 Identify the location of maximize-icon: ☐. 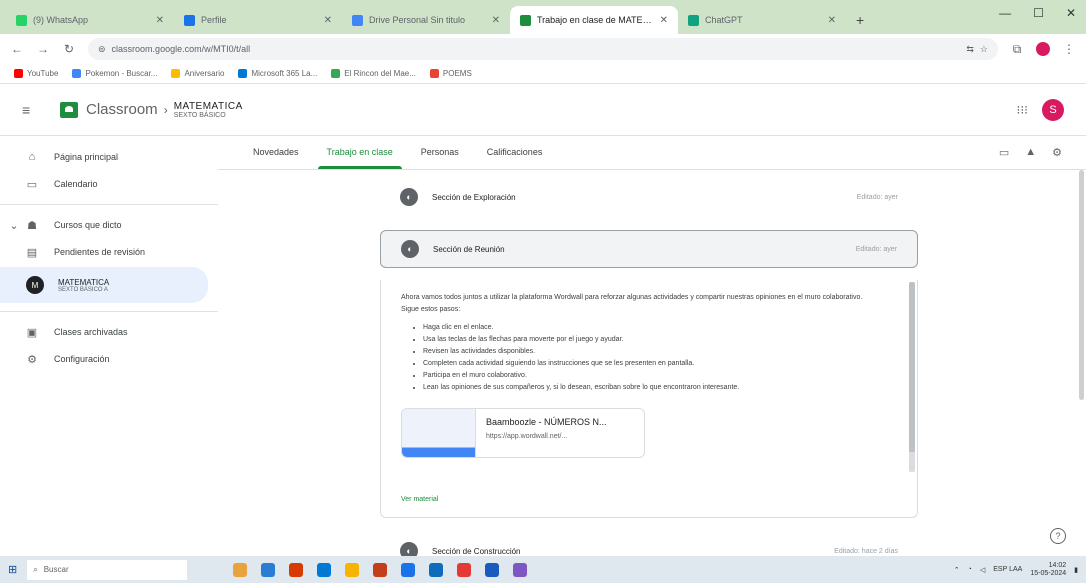
(1038, 13).